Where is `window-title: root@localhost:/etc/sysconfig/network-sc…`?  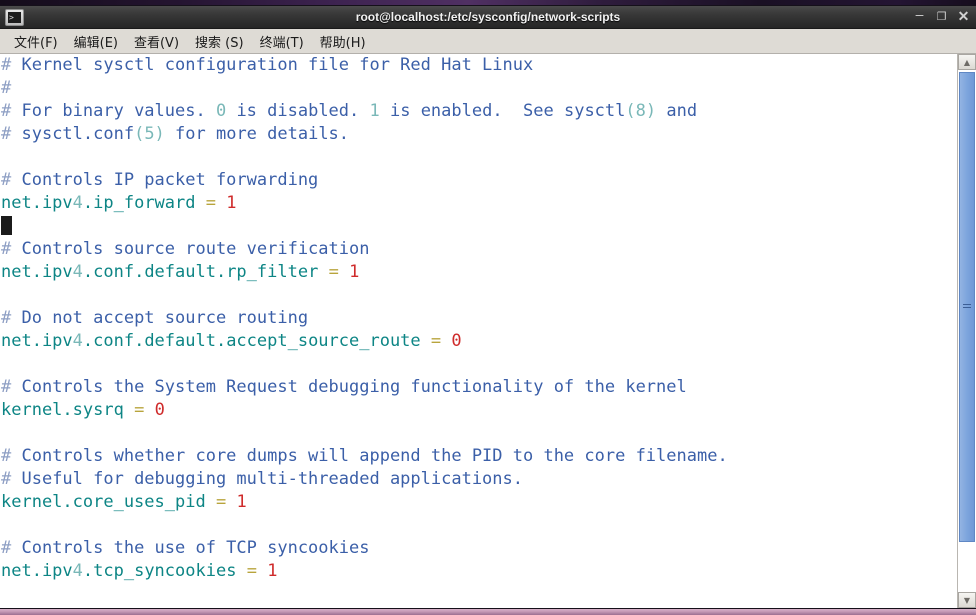
window-title: root@localhost:/etc/sysconfig/network-sc… is located at coordinates (488, 17).